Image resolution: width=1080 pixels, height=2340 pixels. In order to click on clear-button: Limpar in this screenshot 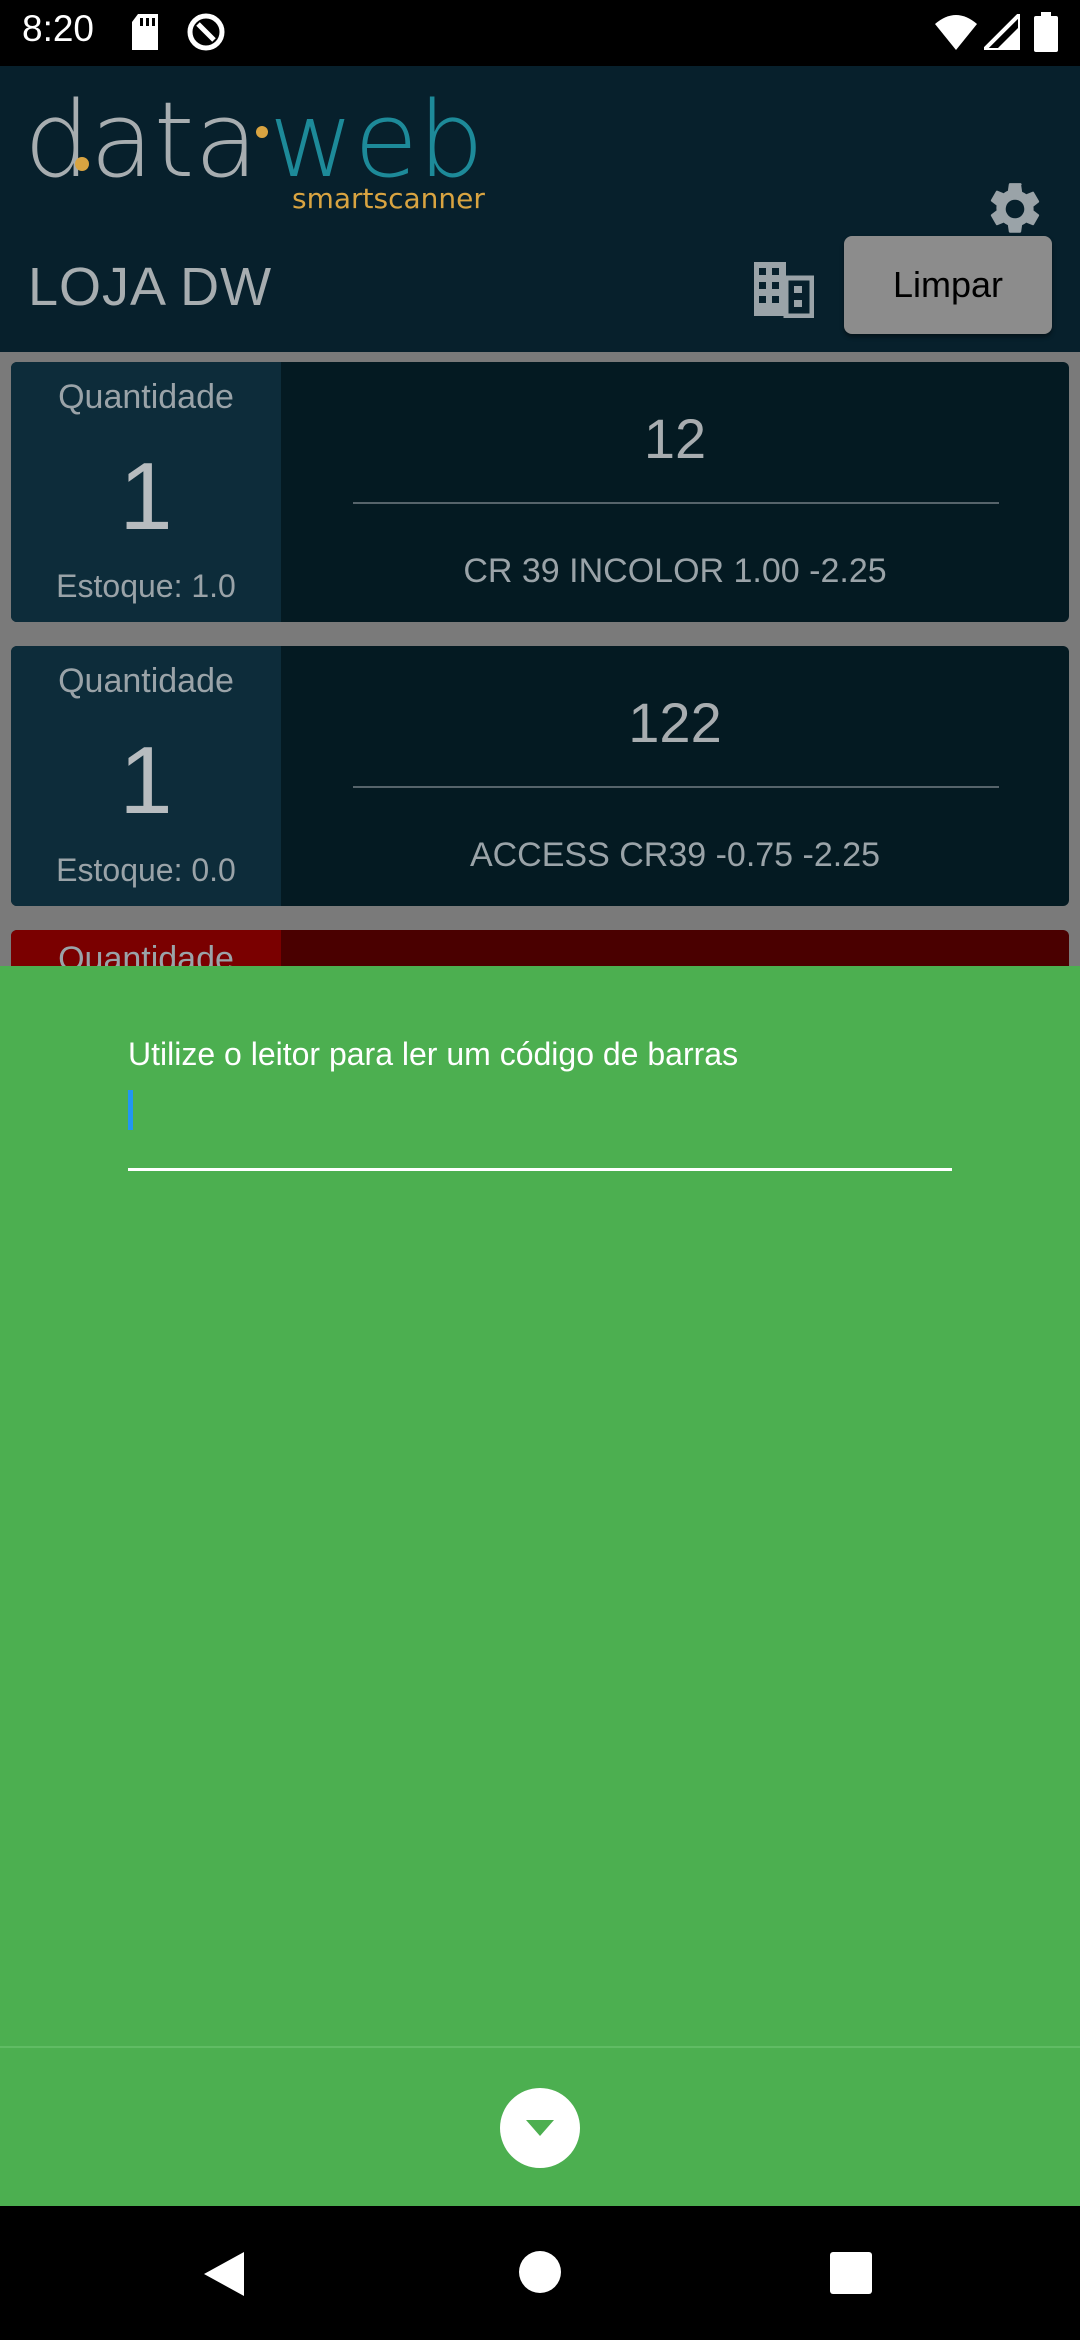, I will do `click(948, 285)`.